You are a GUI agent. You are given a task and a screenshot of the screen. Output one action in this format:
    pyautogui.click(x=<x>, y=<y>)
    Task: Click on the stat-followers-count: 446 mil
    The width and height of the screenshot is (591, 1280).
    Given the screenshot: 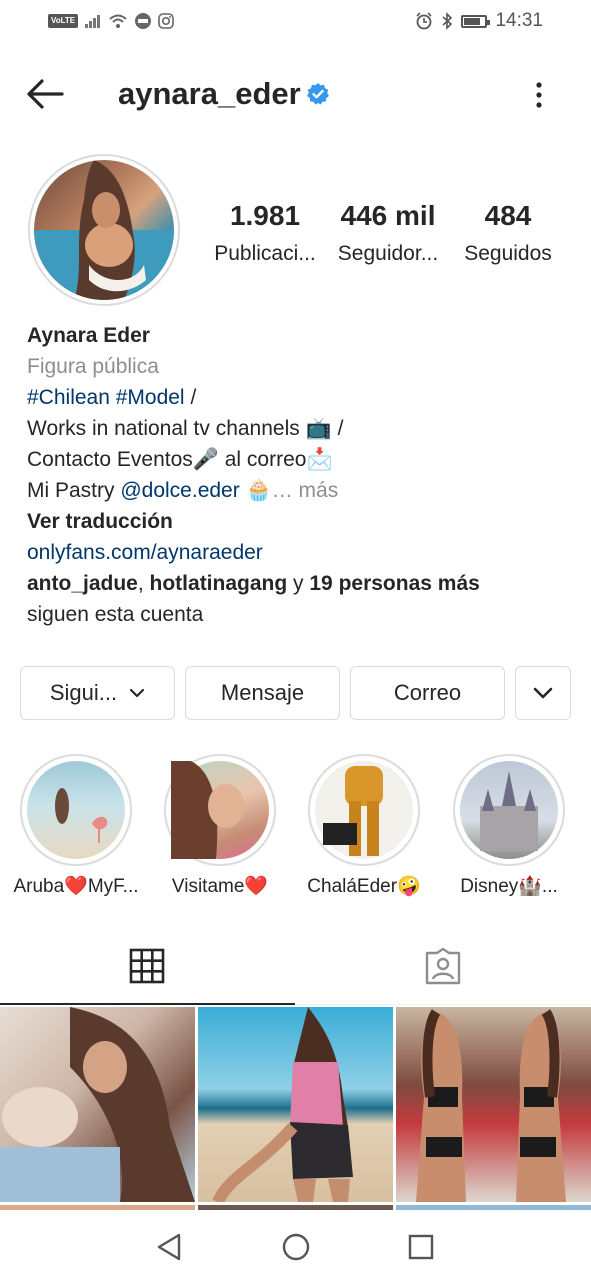 What is the action you would take?
    pyautogui.click(x=388, y=215)
    